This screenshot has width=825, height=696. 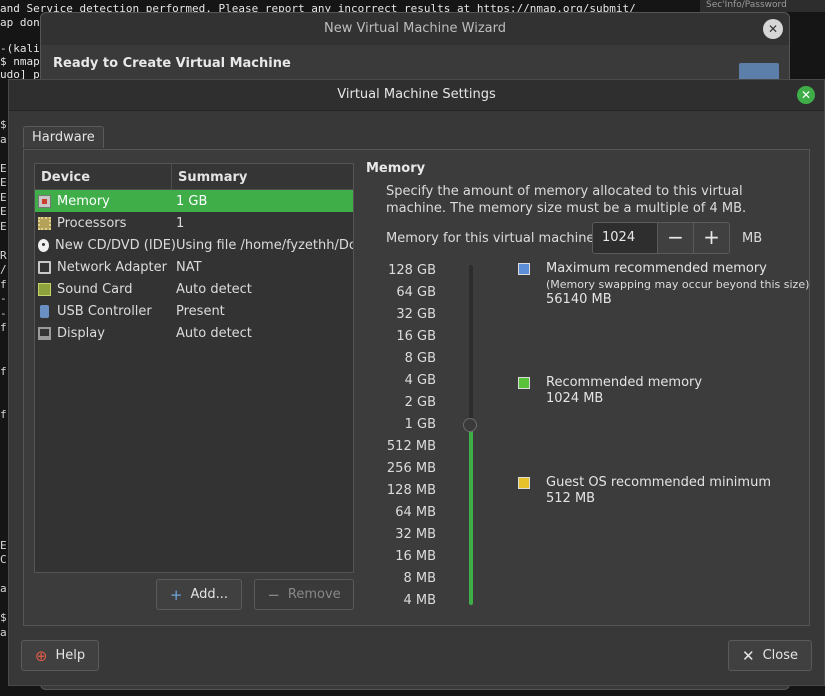 What do you see at coordinates (411, 468) in the screenshot?
I see `scale-tick-label: 256 MB` at bounding box center [411, 468].